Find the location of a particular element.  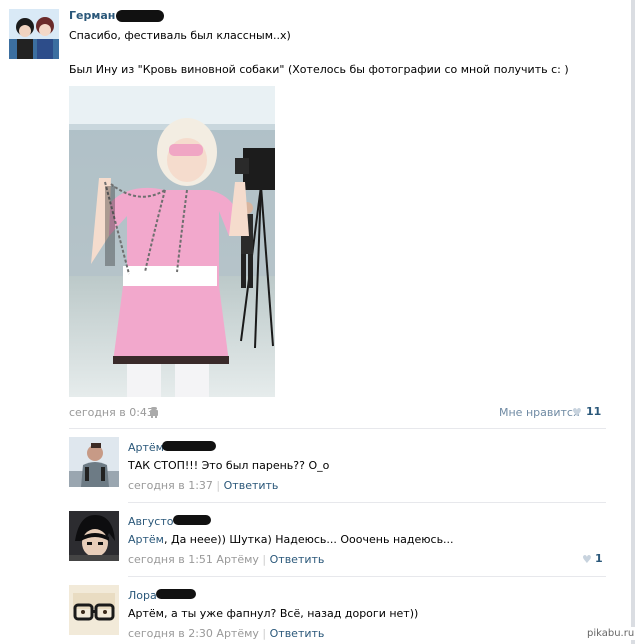

post-author-avatar is located at coordinates (34, 34).